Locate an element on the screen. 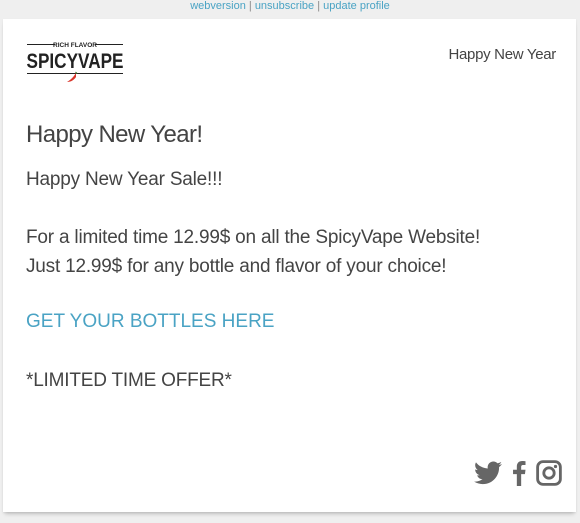 This screenshot has height=523, width=580. logo-tagline: RICH FLAVOR is located at coordinates (75, 45).